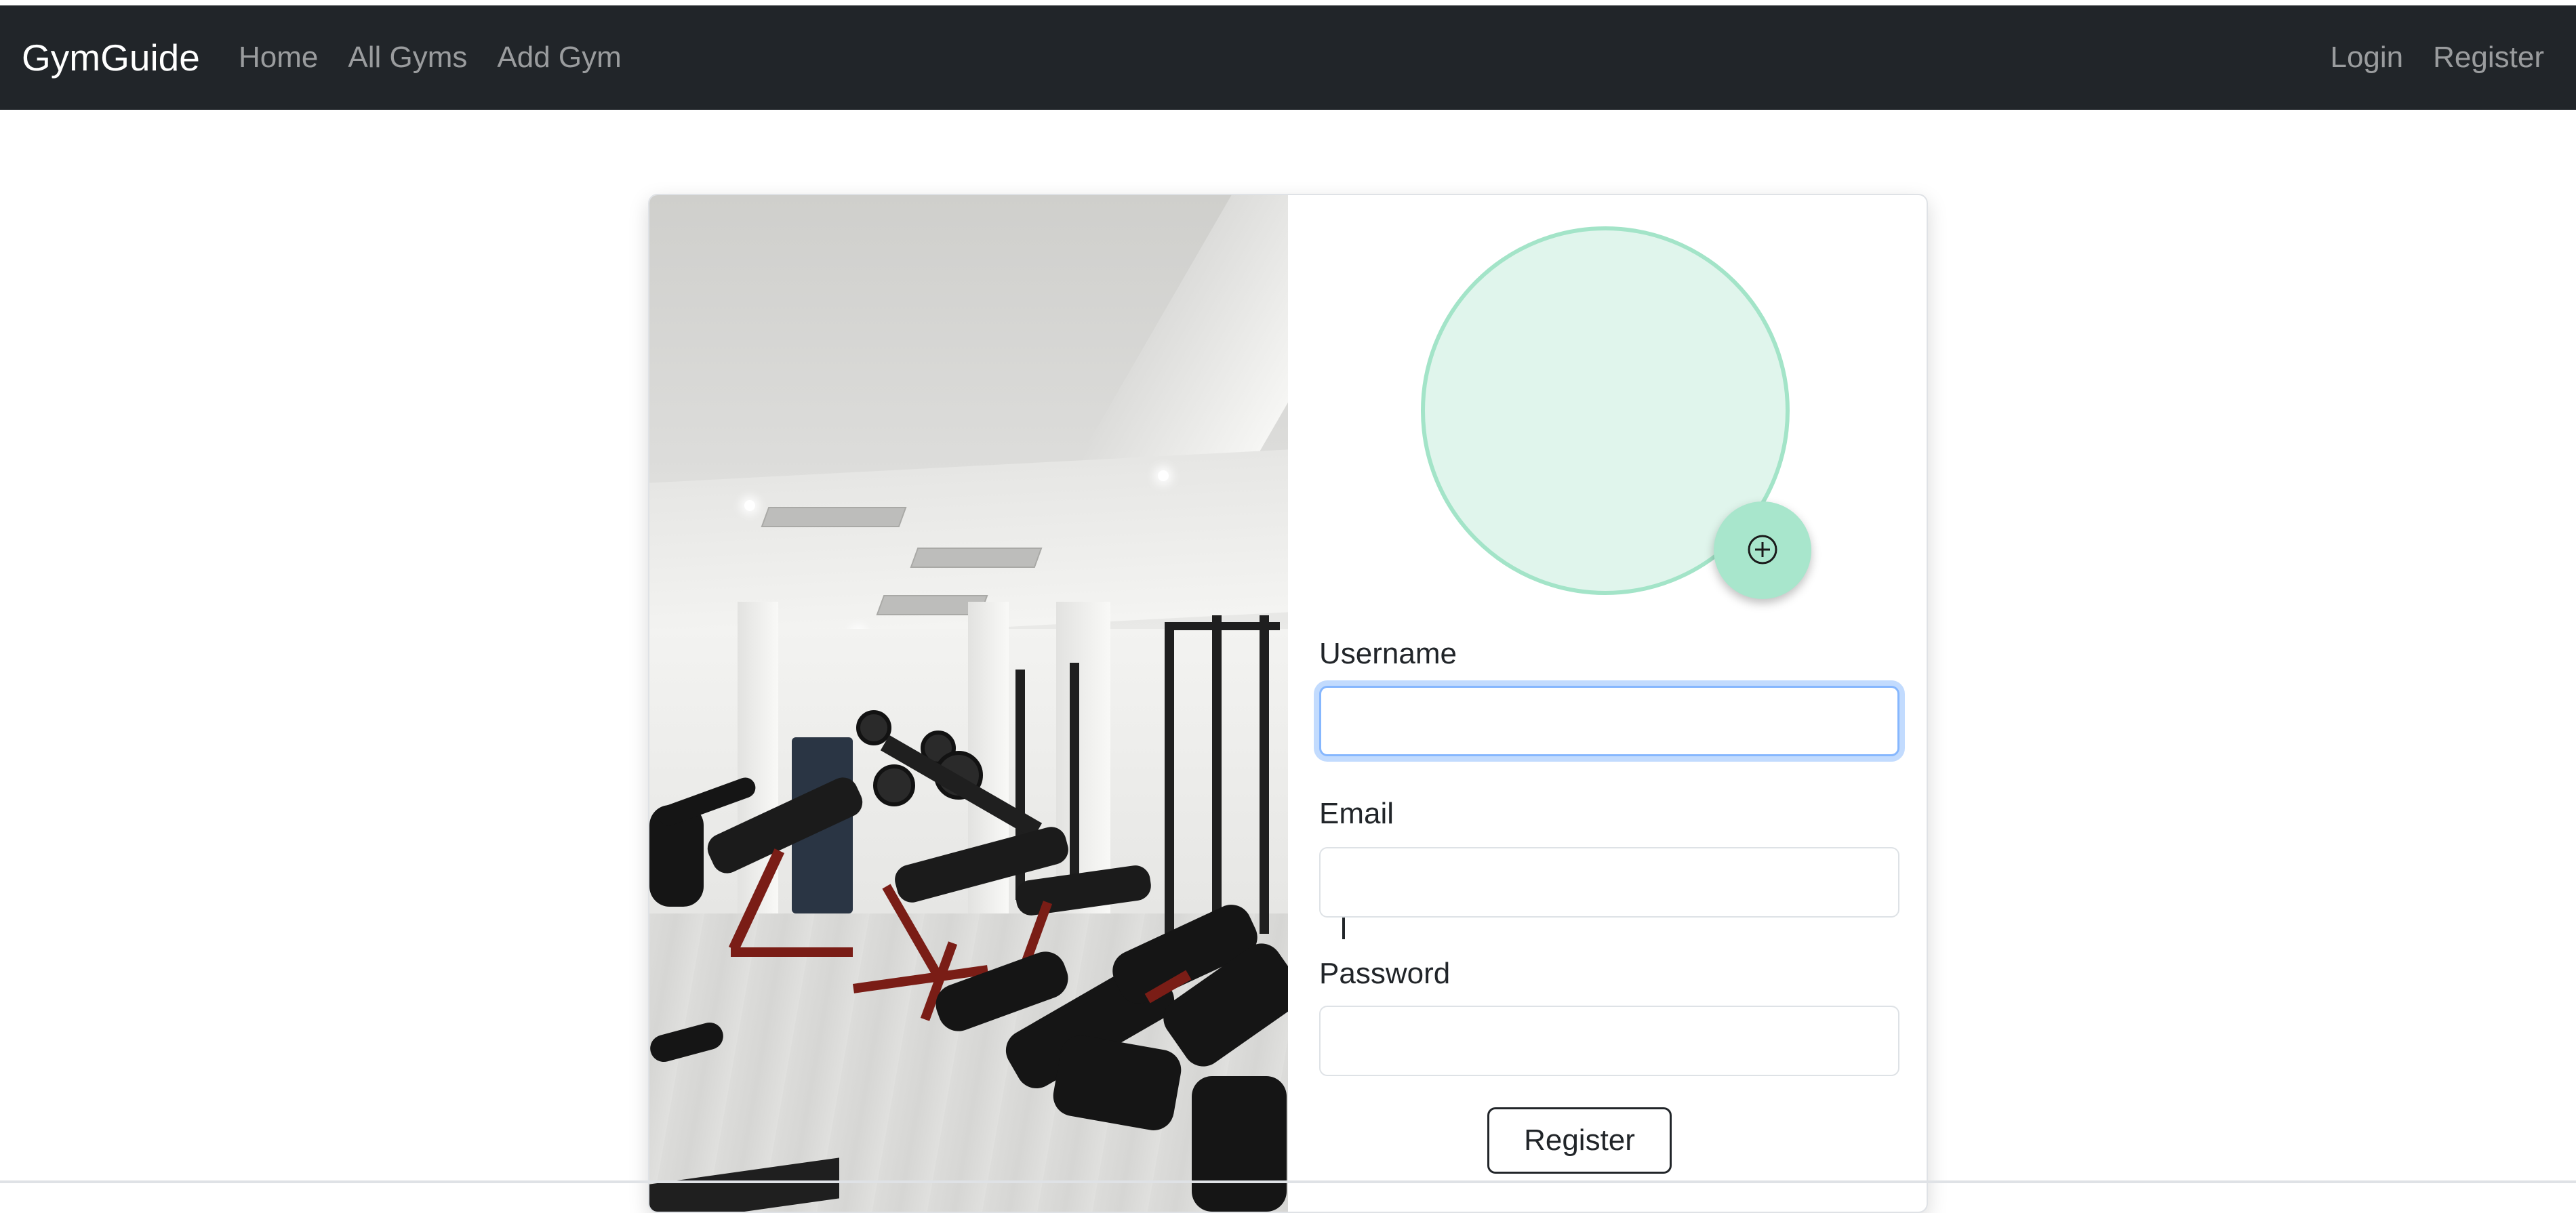 The height and width of the screenshot is (1213, 2576). What do you see at coordinates (559, 58) in the screenshot?
I see `nav-link-add-gym: Add Gym` at bounding box center [559, 58].